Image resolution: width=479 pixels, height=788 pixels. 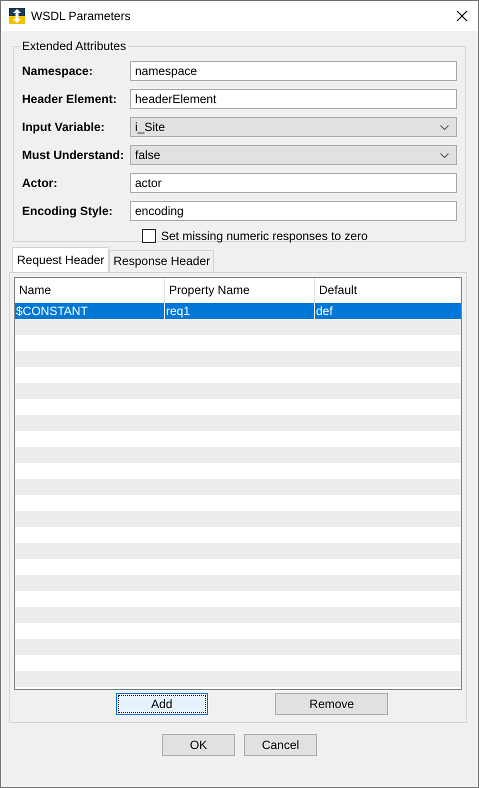 What do you see at coordinates (390, 290) in the screenshot?
I see `column-header: Default` at bounding box center [390, 290].